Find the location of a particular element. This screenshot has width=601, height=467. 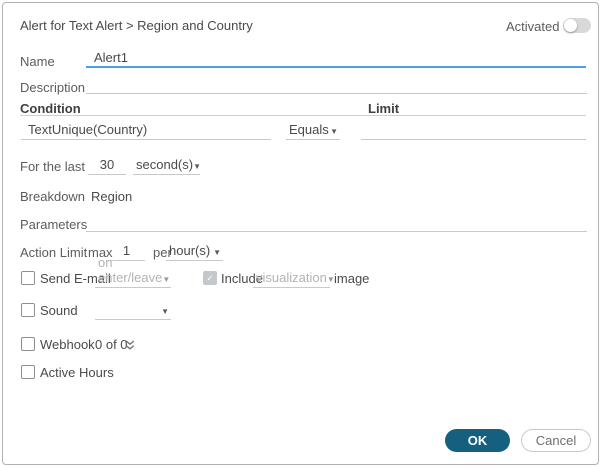

activated-label: Activated is located at coordinates (533, 26).